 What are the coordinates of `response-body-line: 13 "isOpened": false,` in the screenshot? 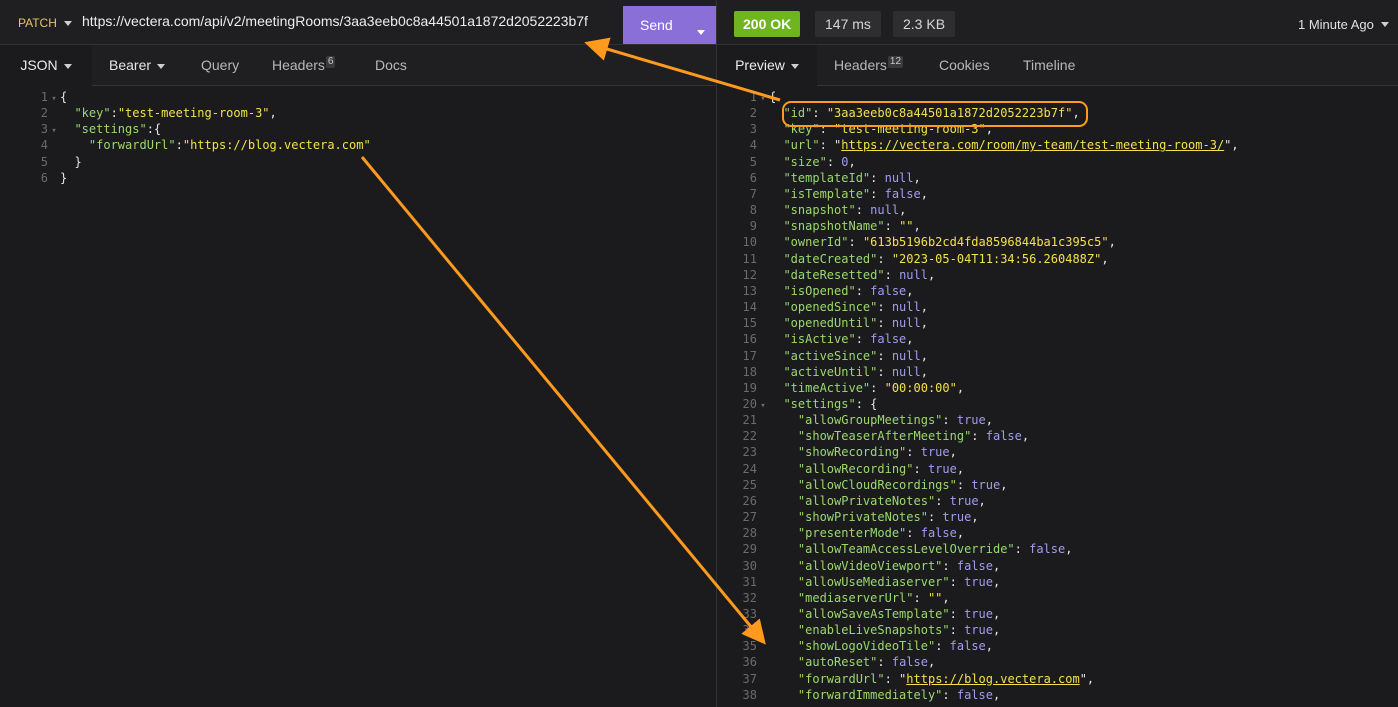 It's located at (983, 291).